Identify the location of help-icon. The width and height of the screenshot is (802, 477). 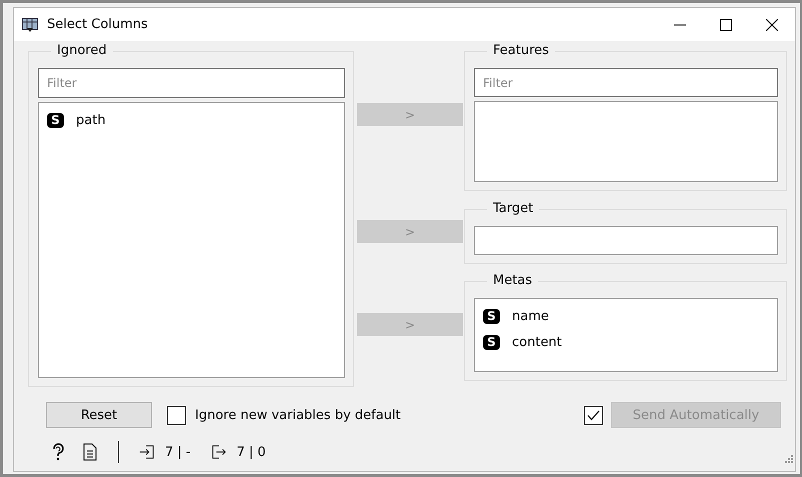
(58, 452).